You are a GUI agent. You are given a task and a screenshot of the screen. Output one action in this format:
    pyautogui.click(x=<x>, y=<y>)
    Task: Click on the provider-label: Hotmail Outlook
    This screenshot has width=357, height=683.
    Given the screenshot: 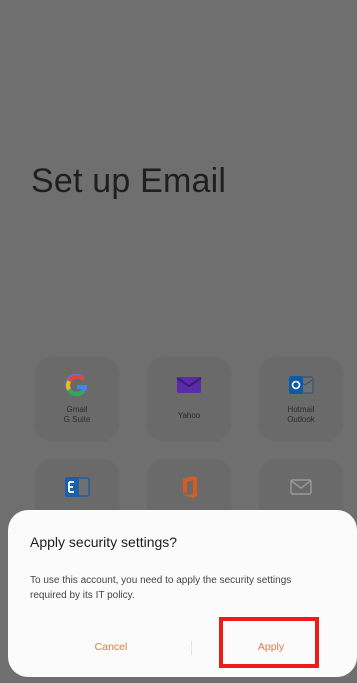 What is the action you would take?
    pyautogui.click(x=301, y=414)
    